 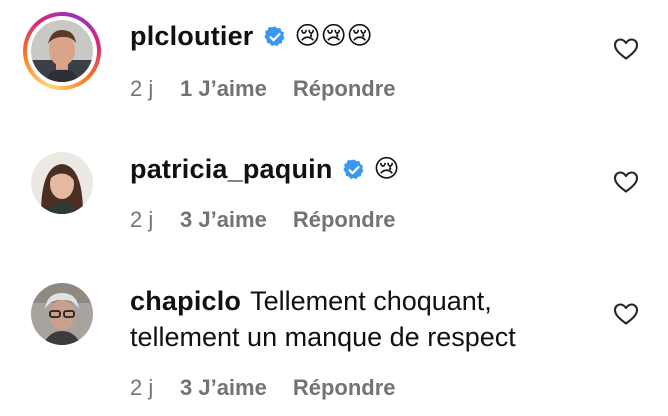 I want to click on username: chapiclo, so click(x=185, y=301).